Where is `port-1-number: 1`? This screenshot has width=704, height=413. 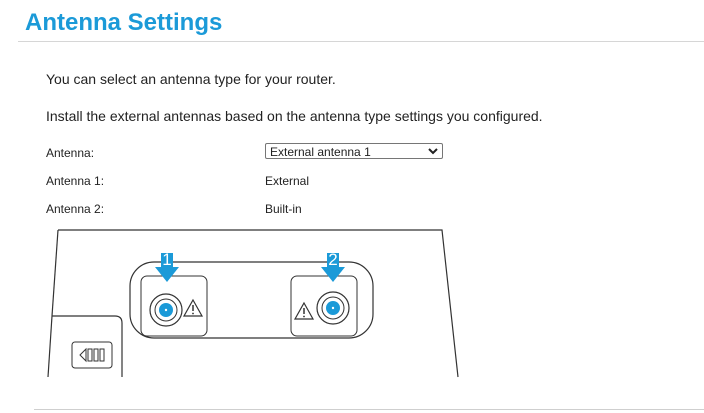
port-1-number: 1 is located at coordinates (166, 259).